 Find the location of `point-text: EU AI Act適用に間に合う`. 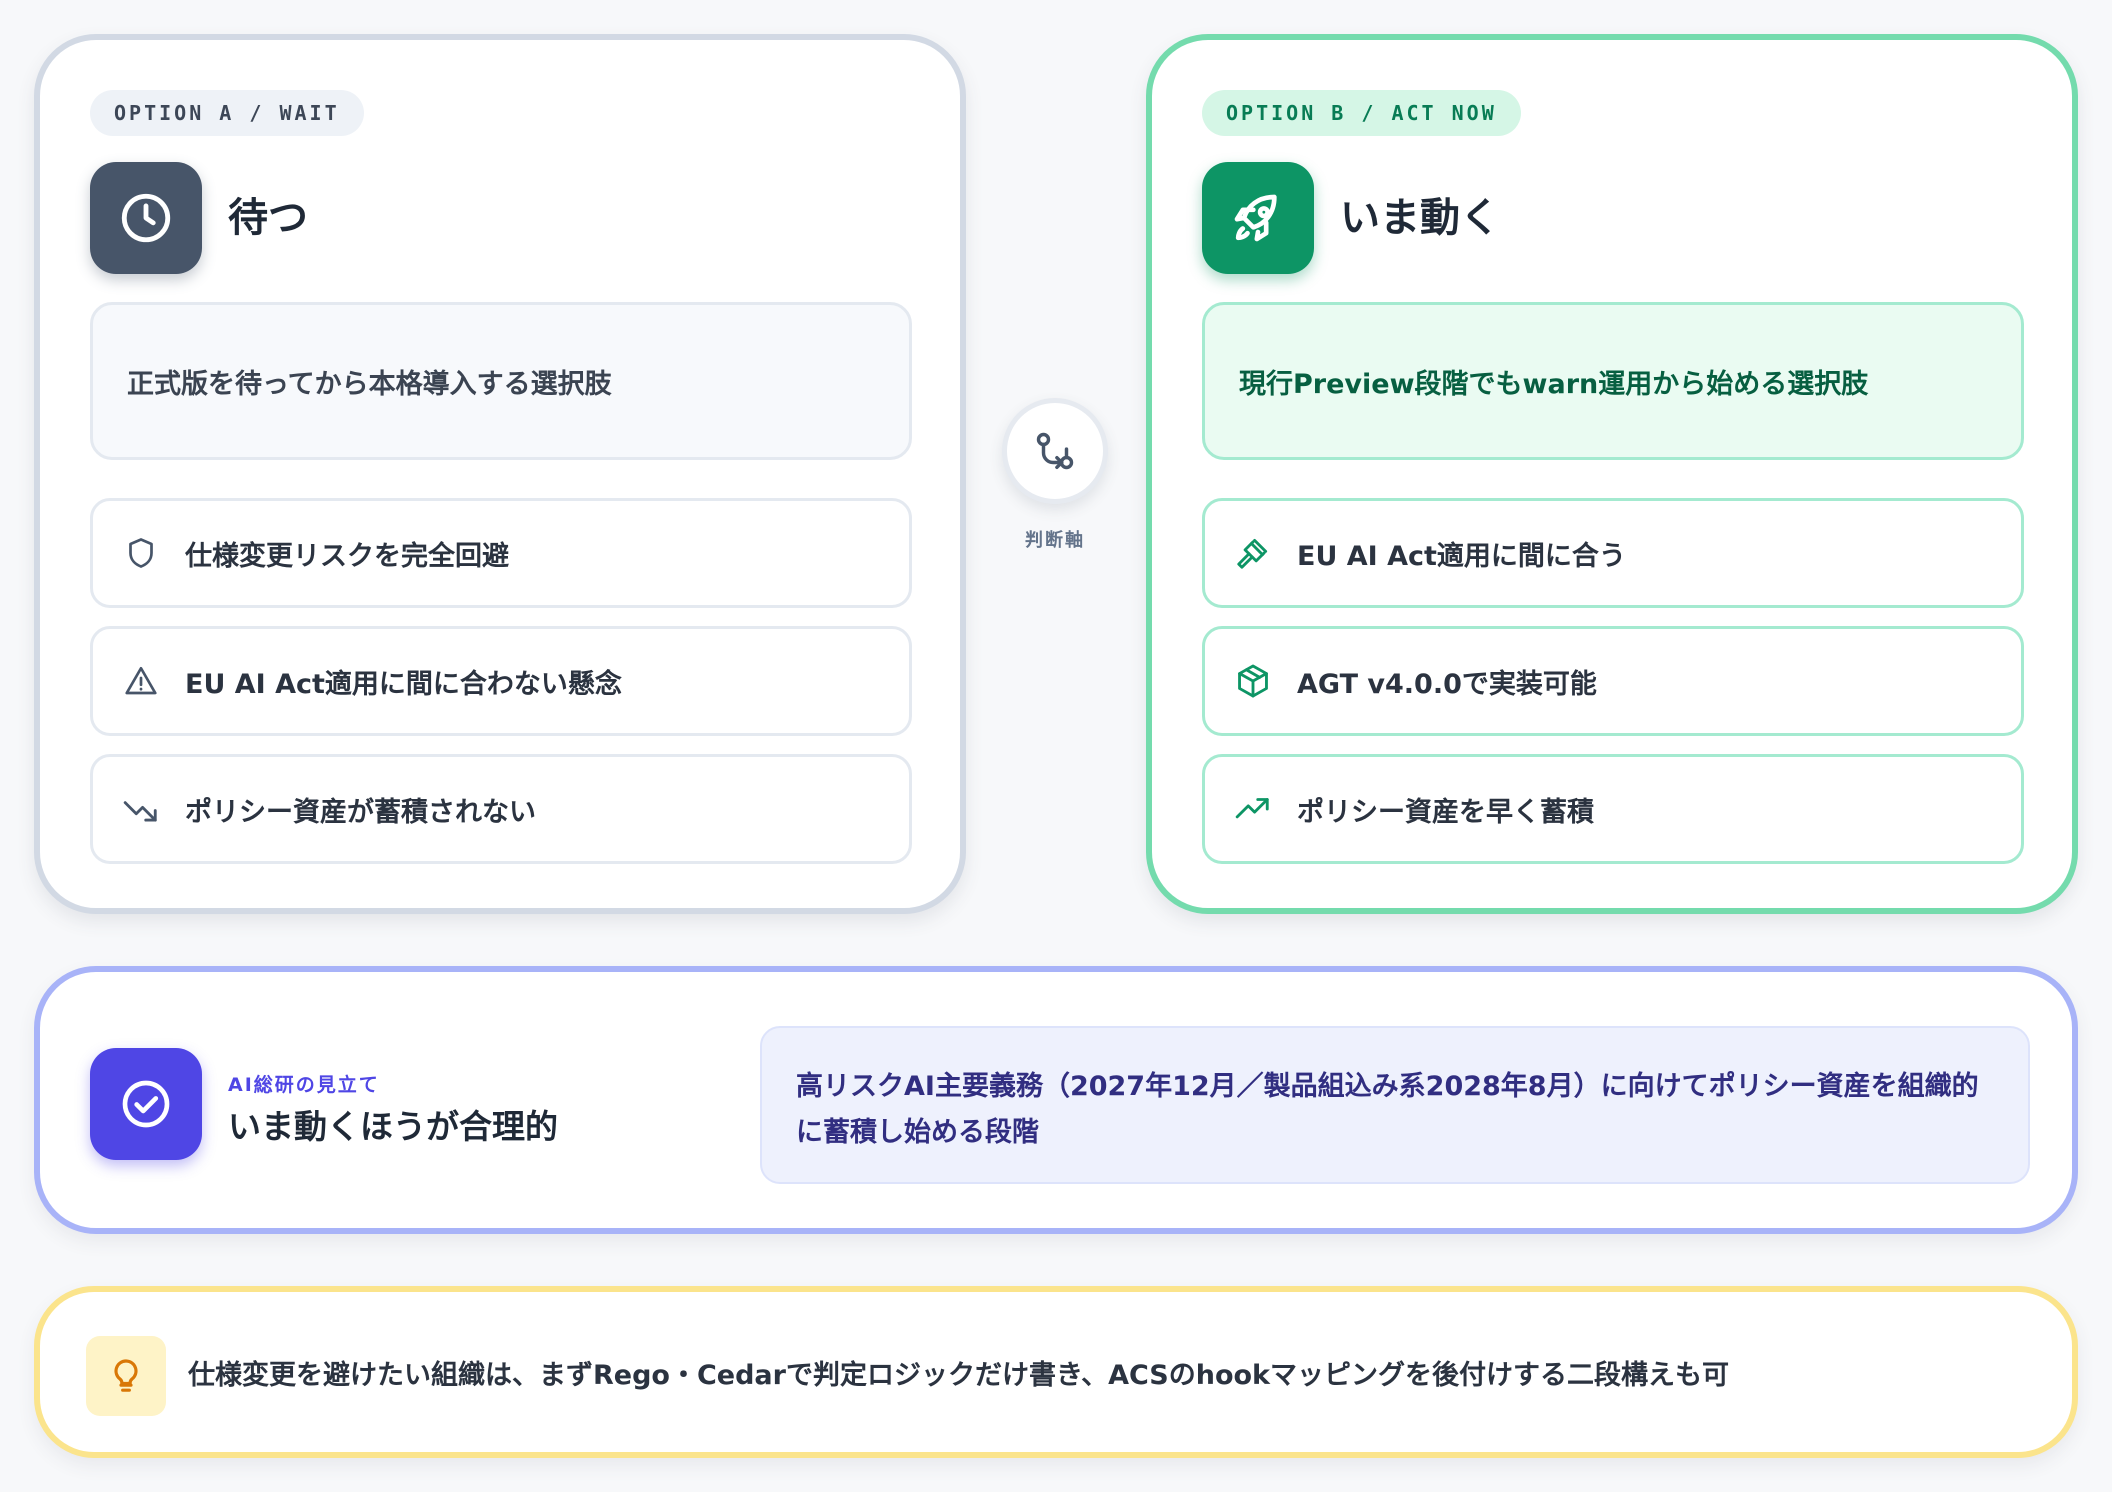

point-text: EU AI Act適用に間に合う is located at coordinates (1461, 556).